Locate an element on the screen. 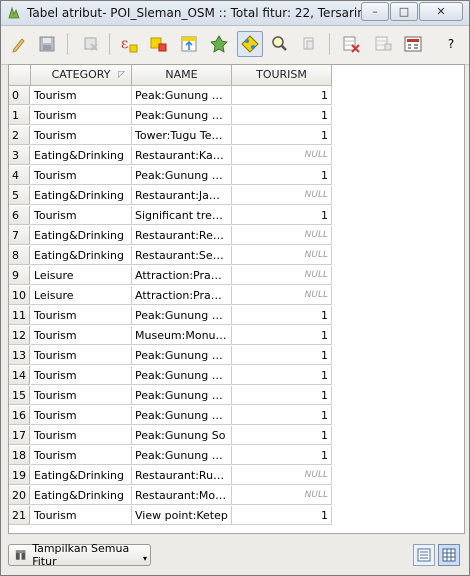 The image size is (470, 576). row-number: 12 is located at coordinates (19, 335).